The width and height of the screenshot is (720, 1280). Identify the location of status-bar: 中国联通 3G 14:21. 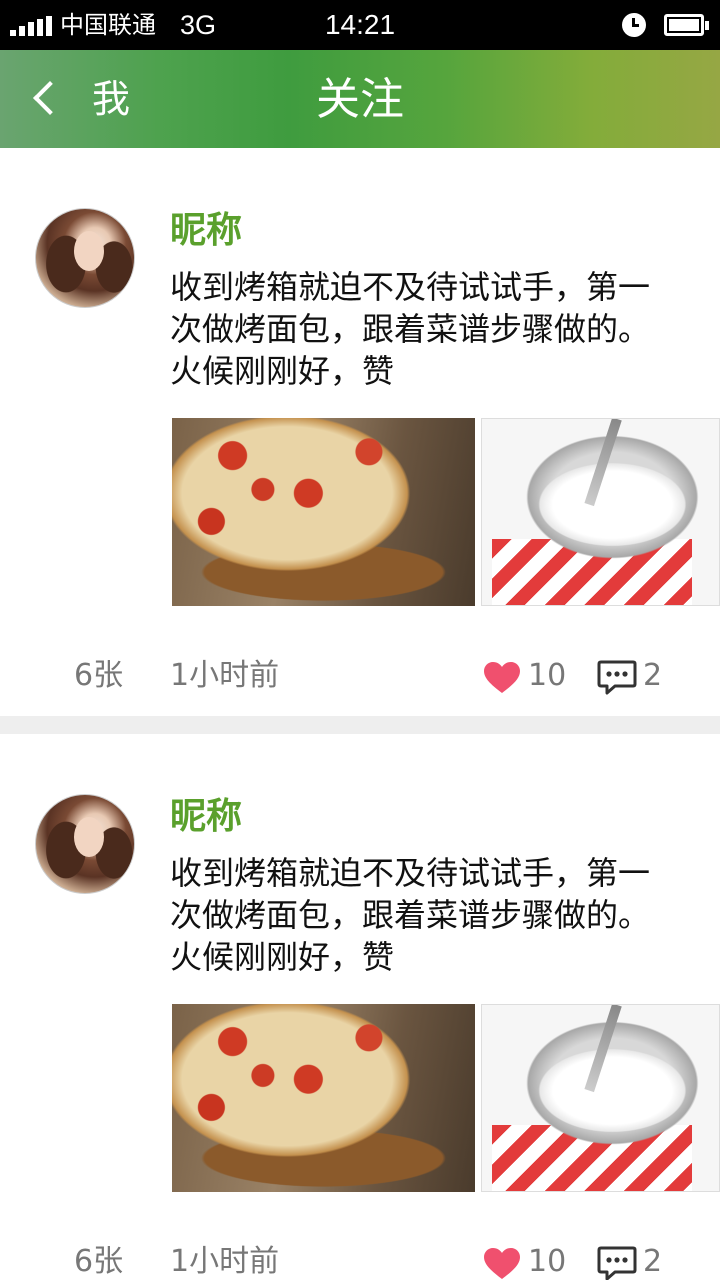
(360, 25).